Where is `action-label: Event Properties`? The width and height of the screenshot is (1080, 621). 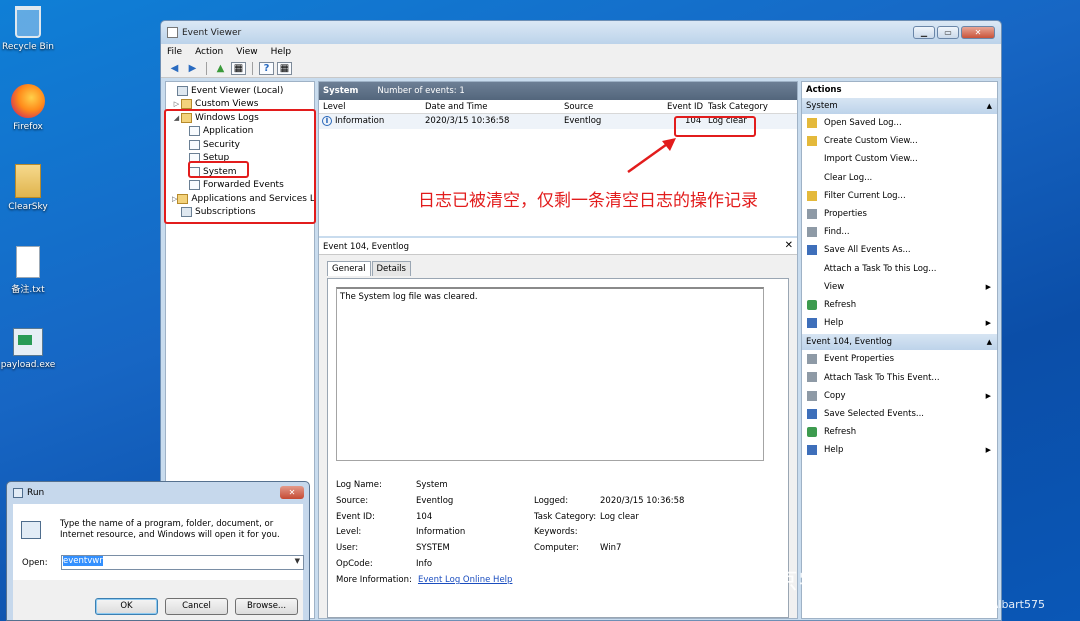 action-label: Event Properties is located at coordinates (859, 359).